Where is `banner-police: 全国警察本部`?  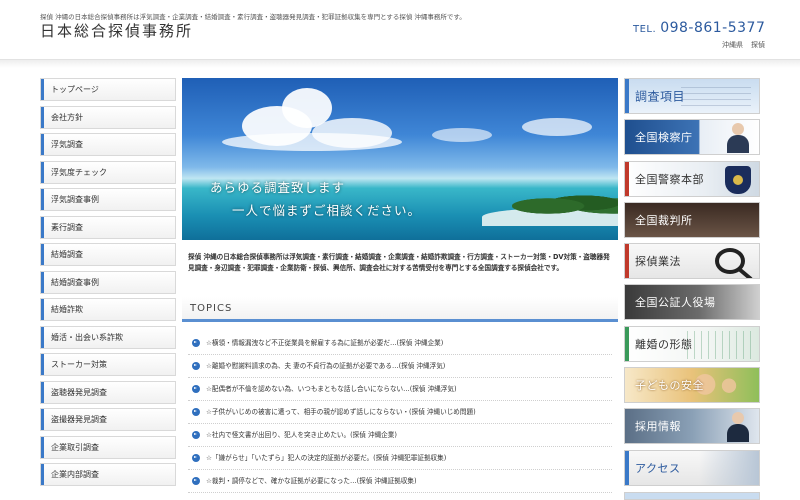
banner-police: 全国警察本部 is located at coordinates (692, 178).